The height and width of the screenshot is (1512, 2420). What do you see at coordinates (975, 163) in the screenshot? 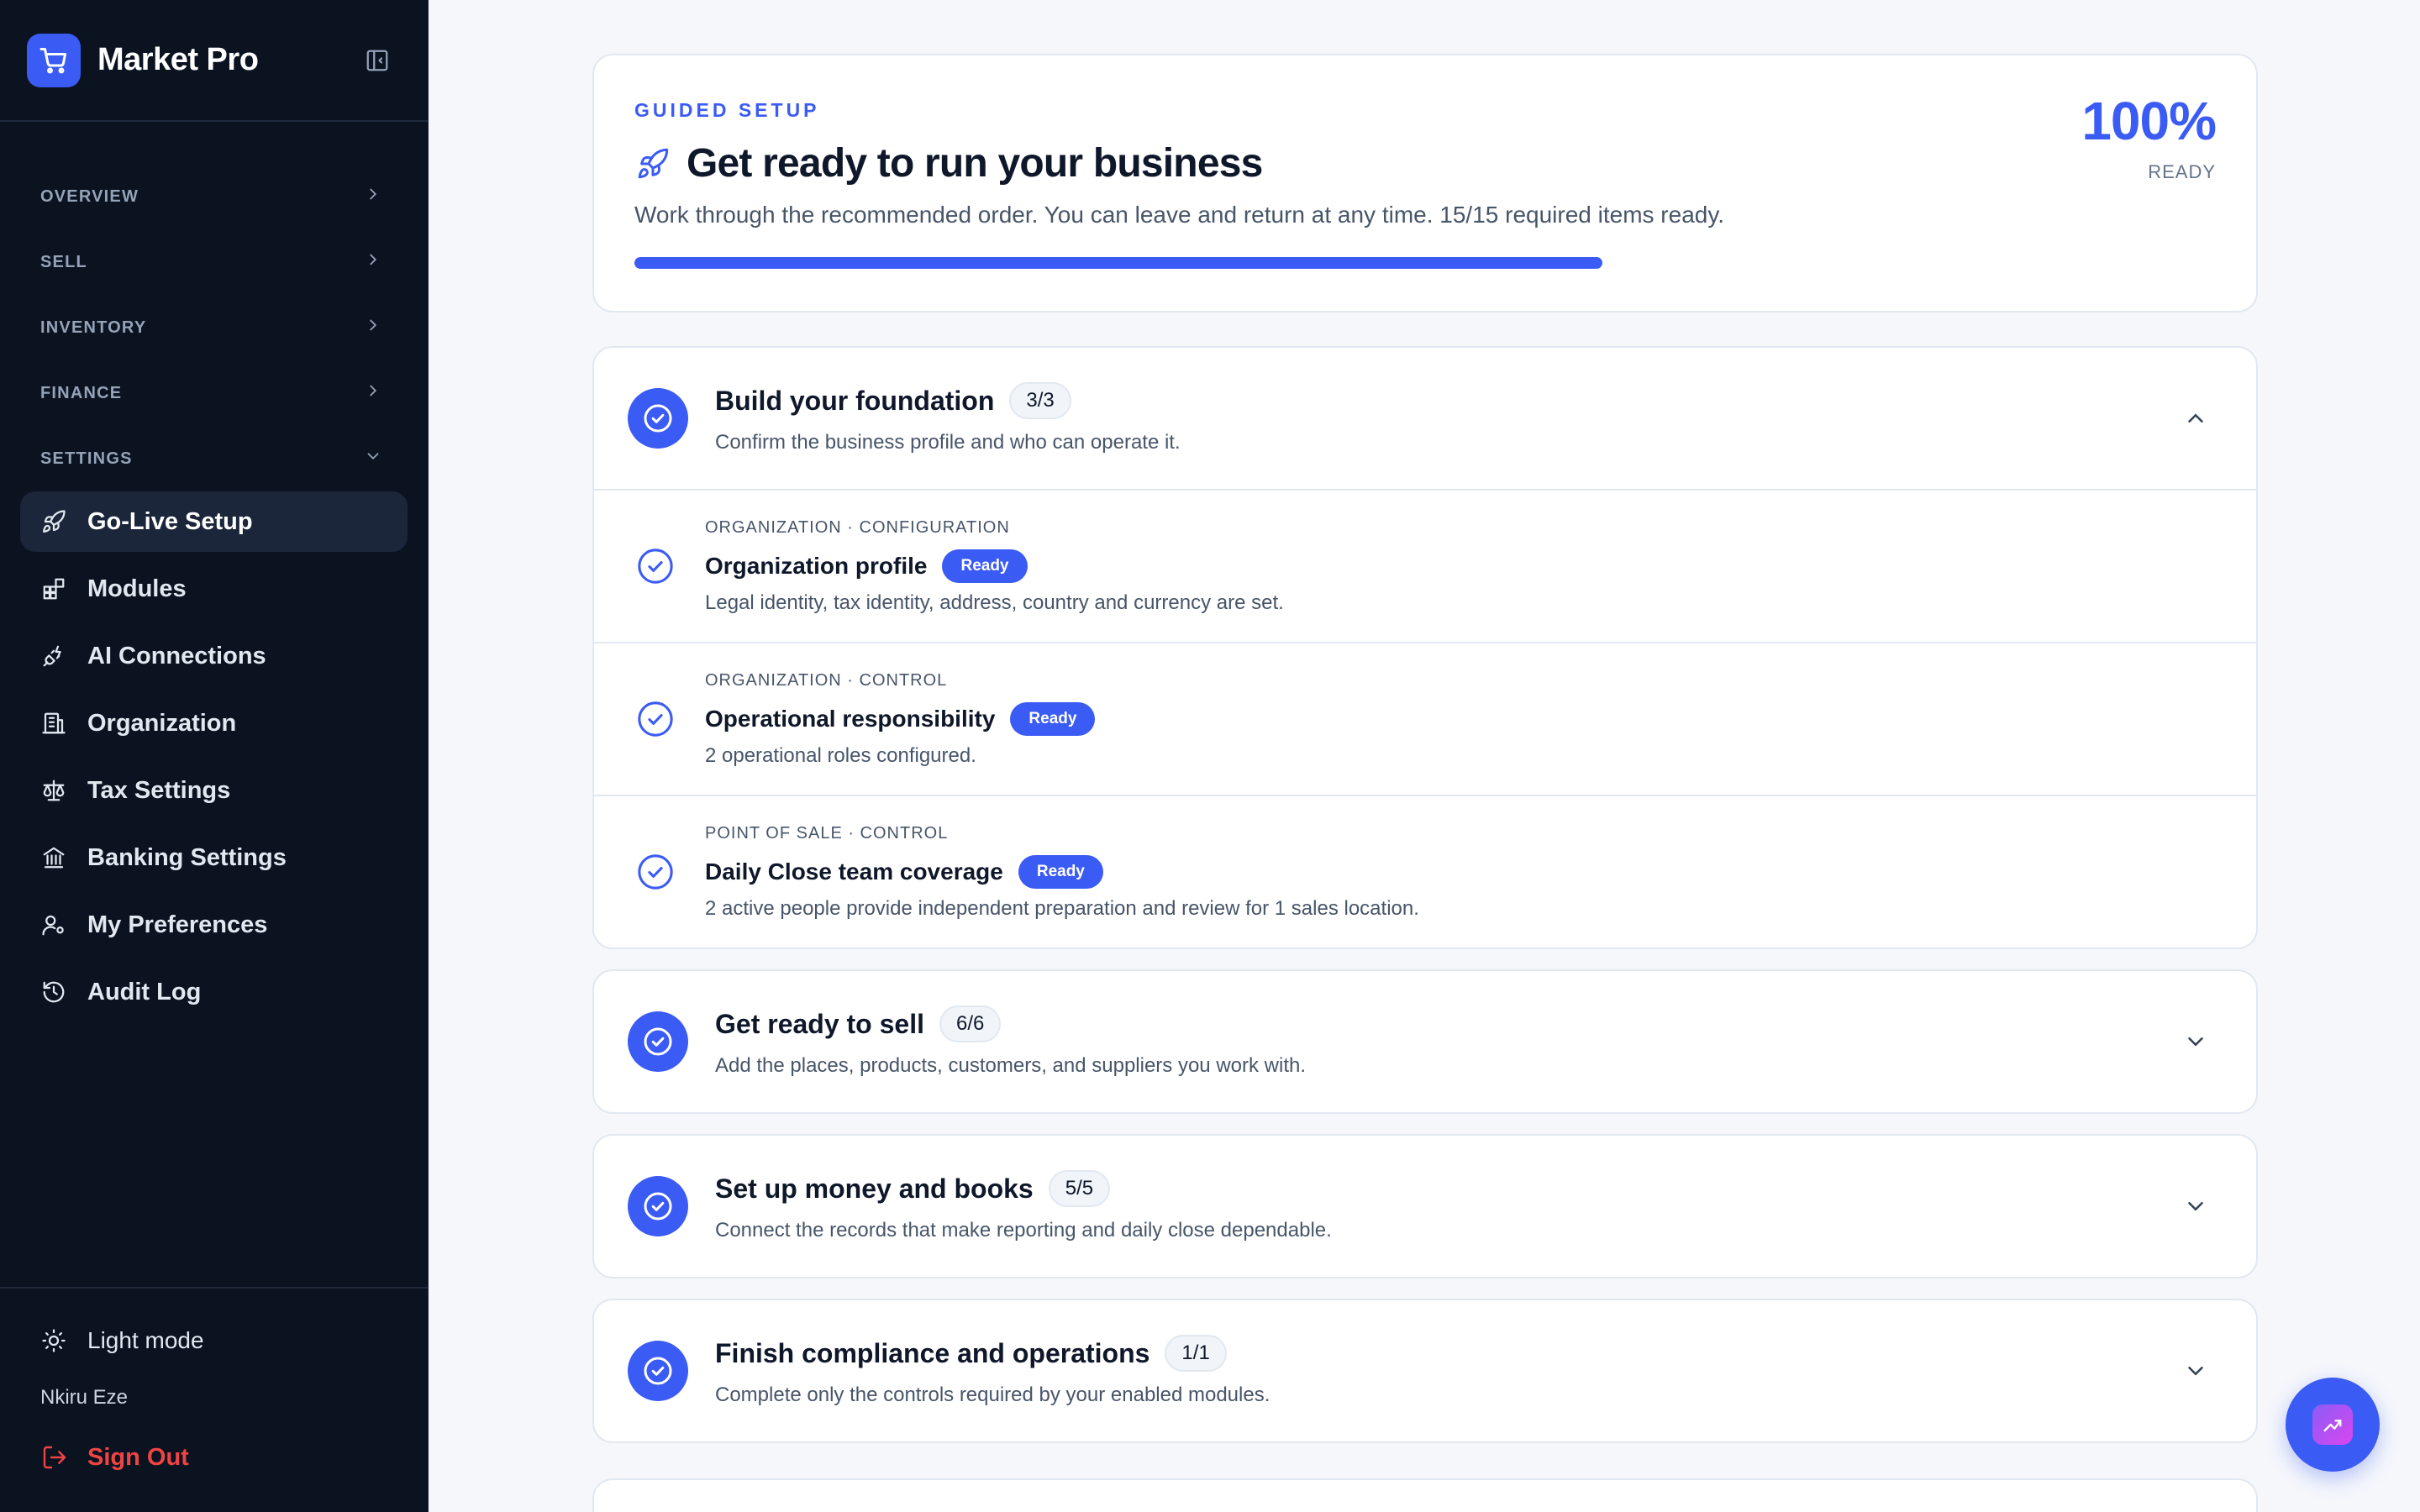
I see `page-title: Get ready to run your business` at bounding box center [975, 163].